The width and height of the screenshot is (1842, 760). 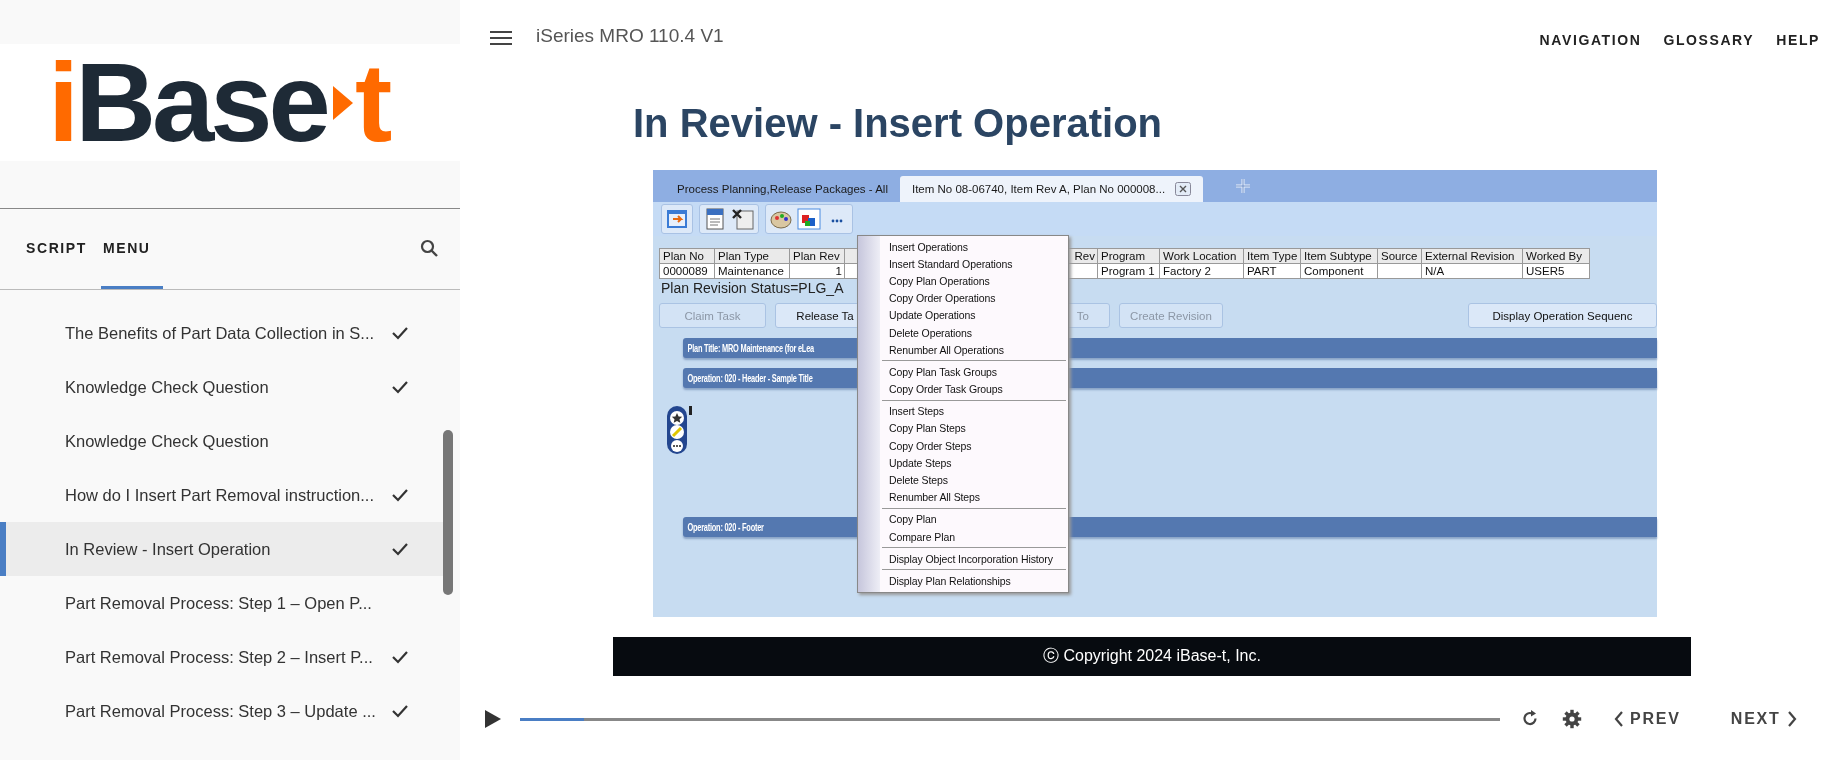 I want to click on window-icon, so click(x=677, y=219).